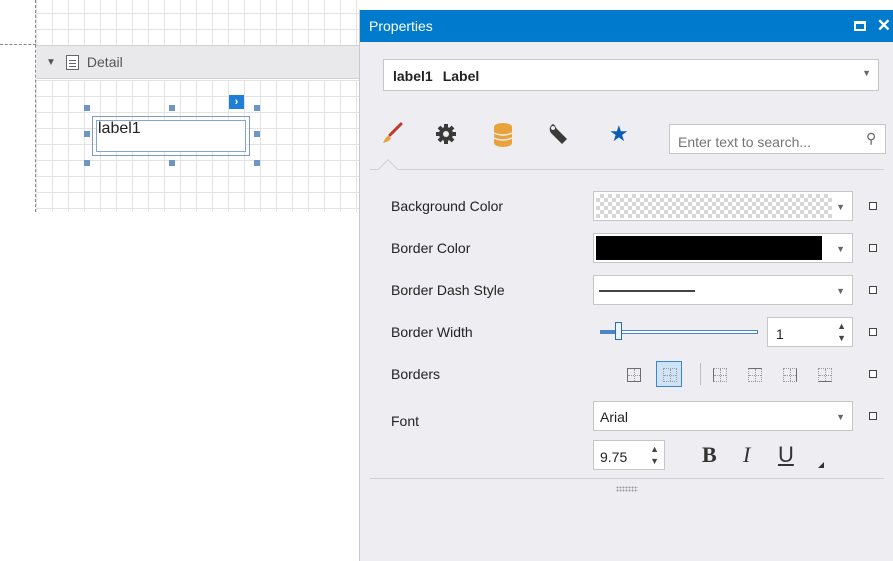 This screenshot has width=893, height=561. What do you see at coordinates (723, 290) in the screenshot?
I see `dash-style-dropdown: ▼` at bounding box center [723, 290].